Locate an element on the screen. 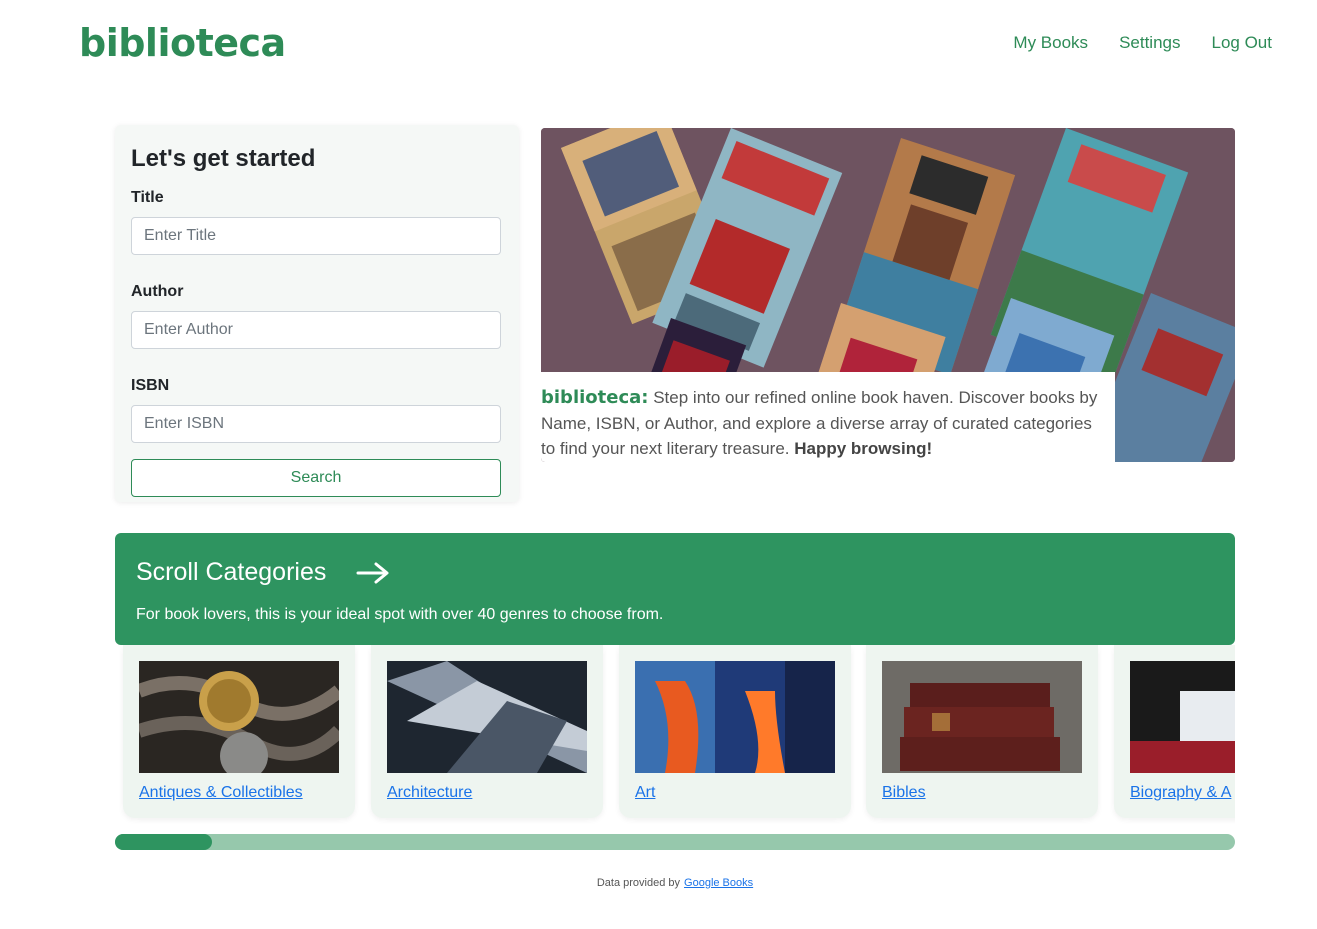 The image size is (1317, 929). footer-prefix: Data provided by is located at coordinates (638, 883).